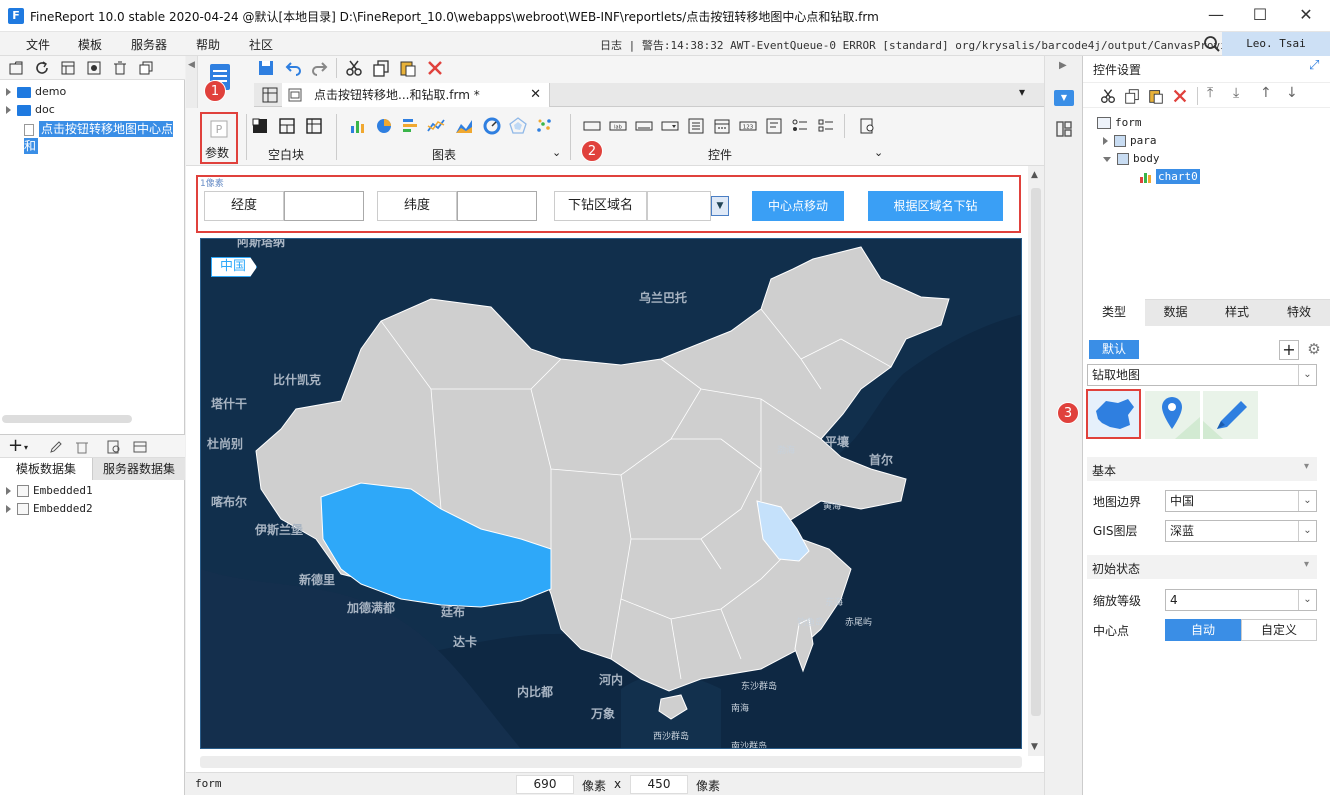  What do you see at coordinates (49, 508) in the screenshot?
I see `dataset-item: Embedded2` at bounding box center [49, 508].